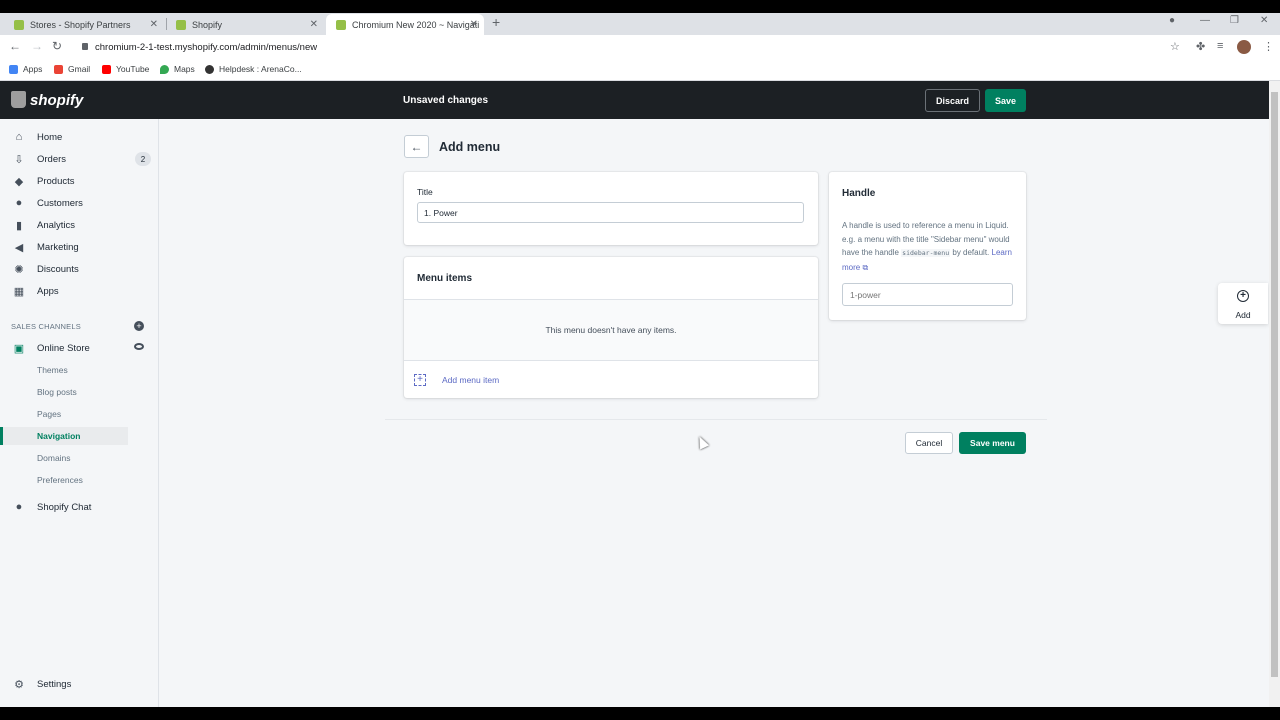  I want to click on sidebar-item-discounts: ✺ Discounts, so click(79, 269).